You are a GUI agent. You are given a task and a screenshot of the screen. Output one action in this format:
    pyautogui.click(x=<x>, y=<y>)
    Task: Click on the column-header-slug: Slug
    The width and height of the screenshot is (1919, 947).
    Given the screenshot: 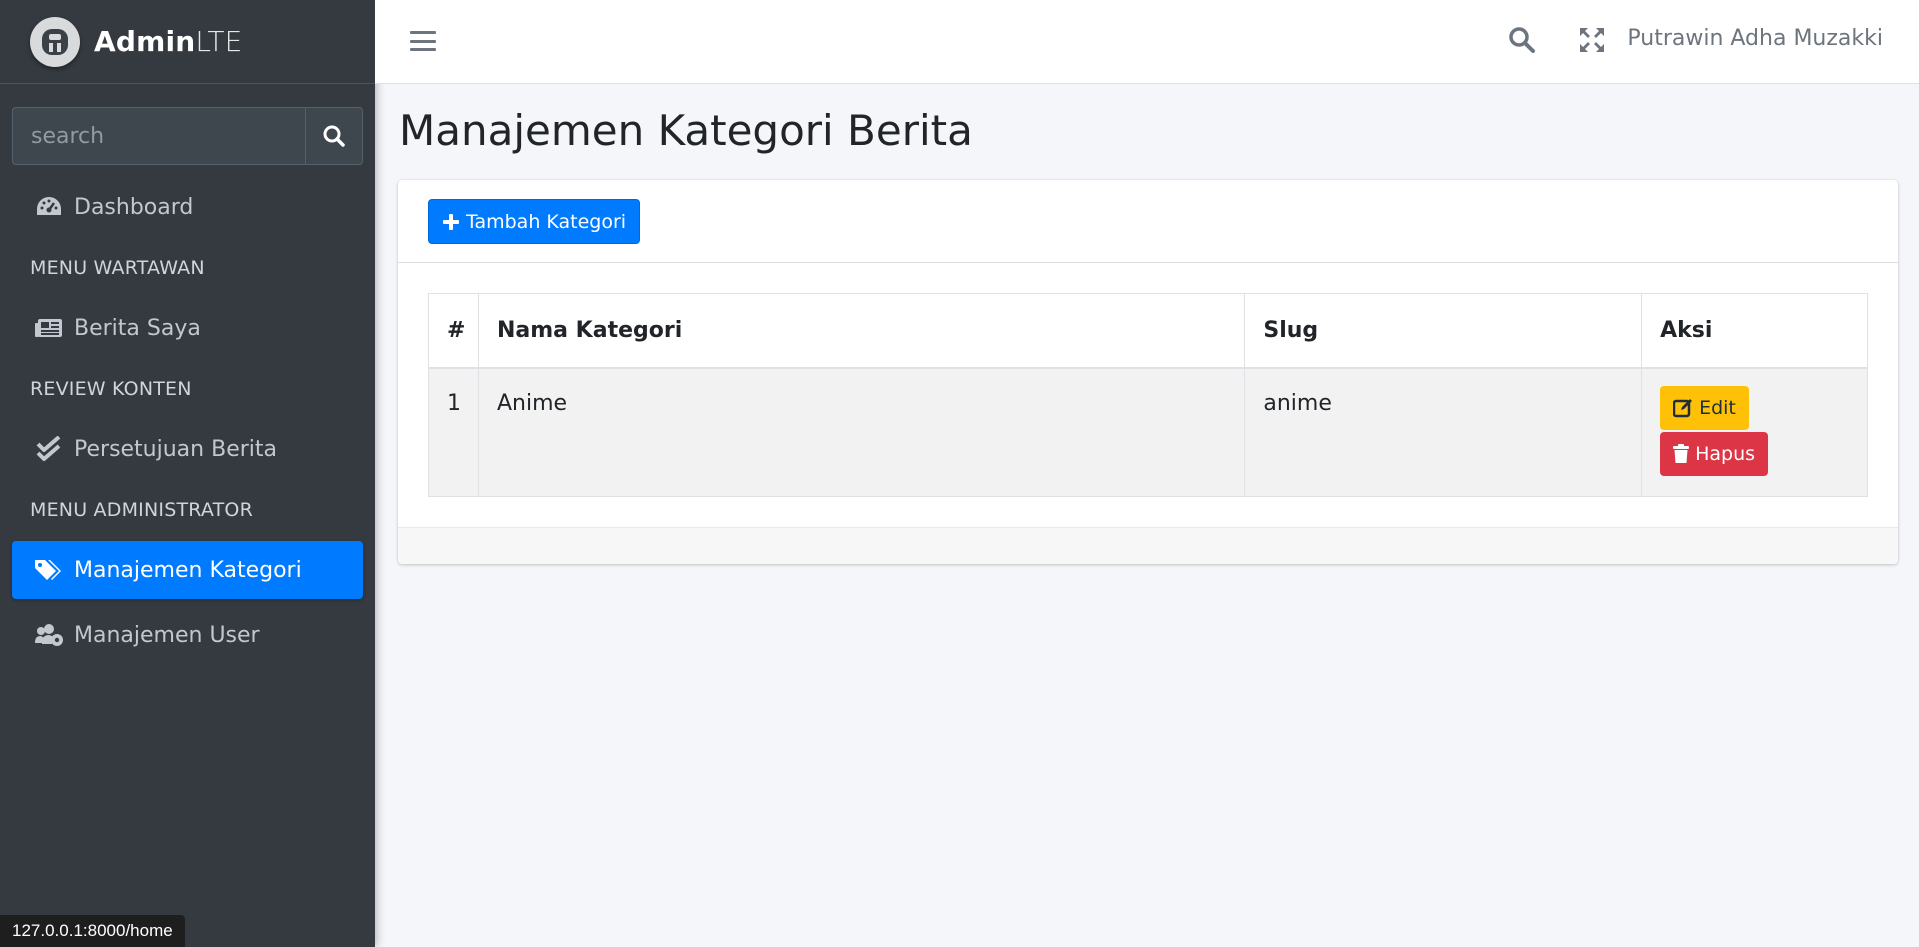 What is the action you would take?
    pyautogui.click(x=1443, y=331)
    